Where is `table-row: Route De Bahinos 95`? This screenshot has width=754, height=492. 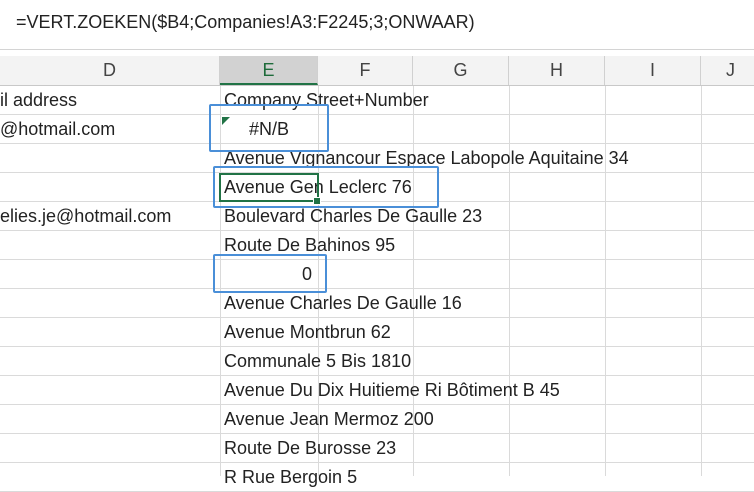 table-row: Route De Bahinos 95 is located at coordinates (377, 245).